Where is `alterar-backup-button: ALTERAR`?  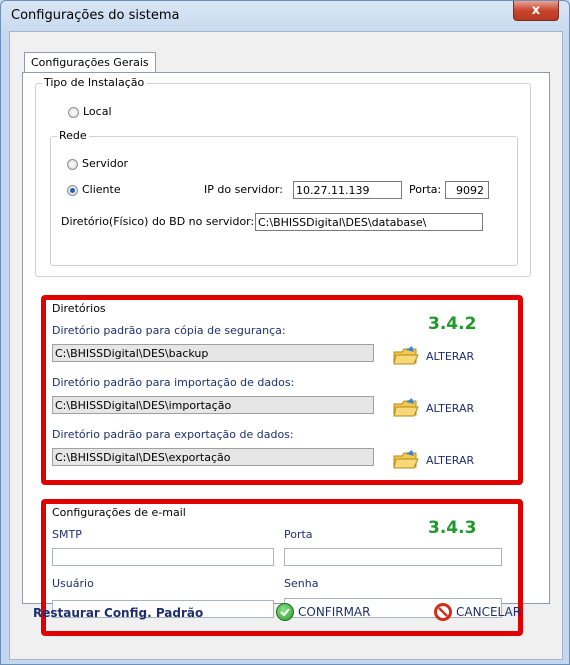
alterar-backup-button: ALTERAR is located at coordinates (433, 356).